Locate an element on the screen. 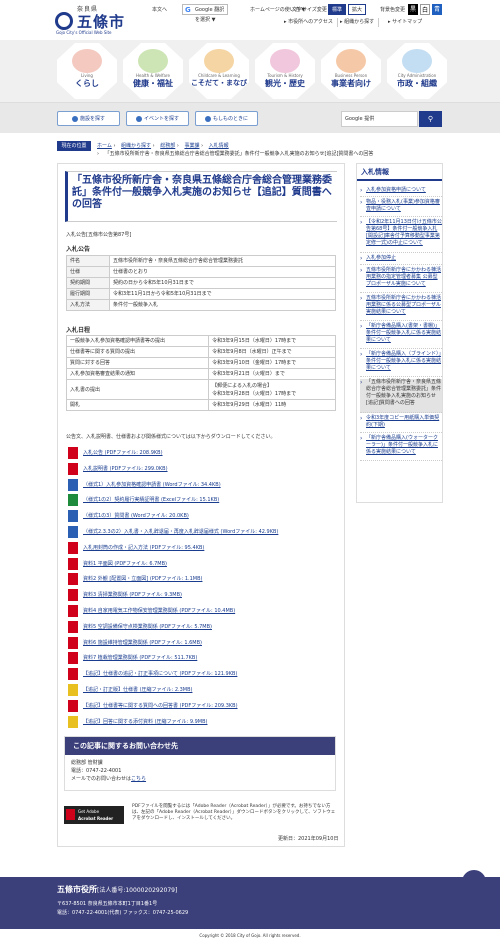 The height and width of the screenshot is (943, 500). download-link: （様式1）入札参加資格確認申請書 (Wordファイル: 34.4KB) is located at coordinates (152, 485).